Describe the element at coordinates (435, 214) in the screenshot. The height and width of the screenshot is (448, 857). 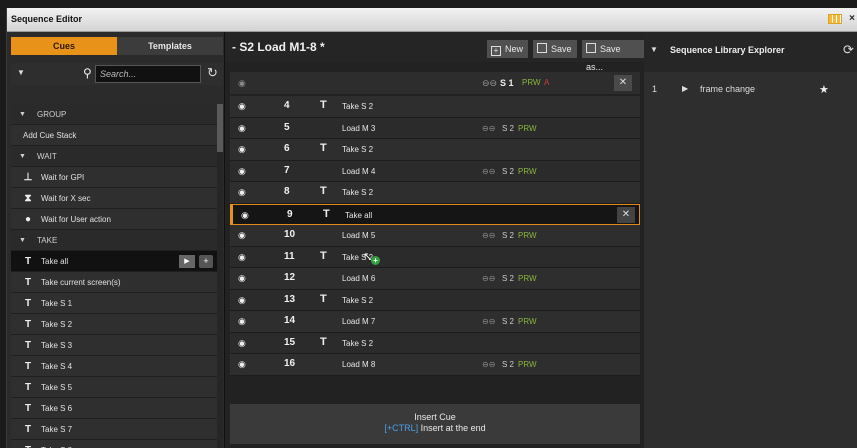
I see `sequence-row: ◉ 9 T Take all ✕` at that location.